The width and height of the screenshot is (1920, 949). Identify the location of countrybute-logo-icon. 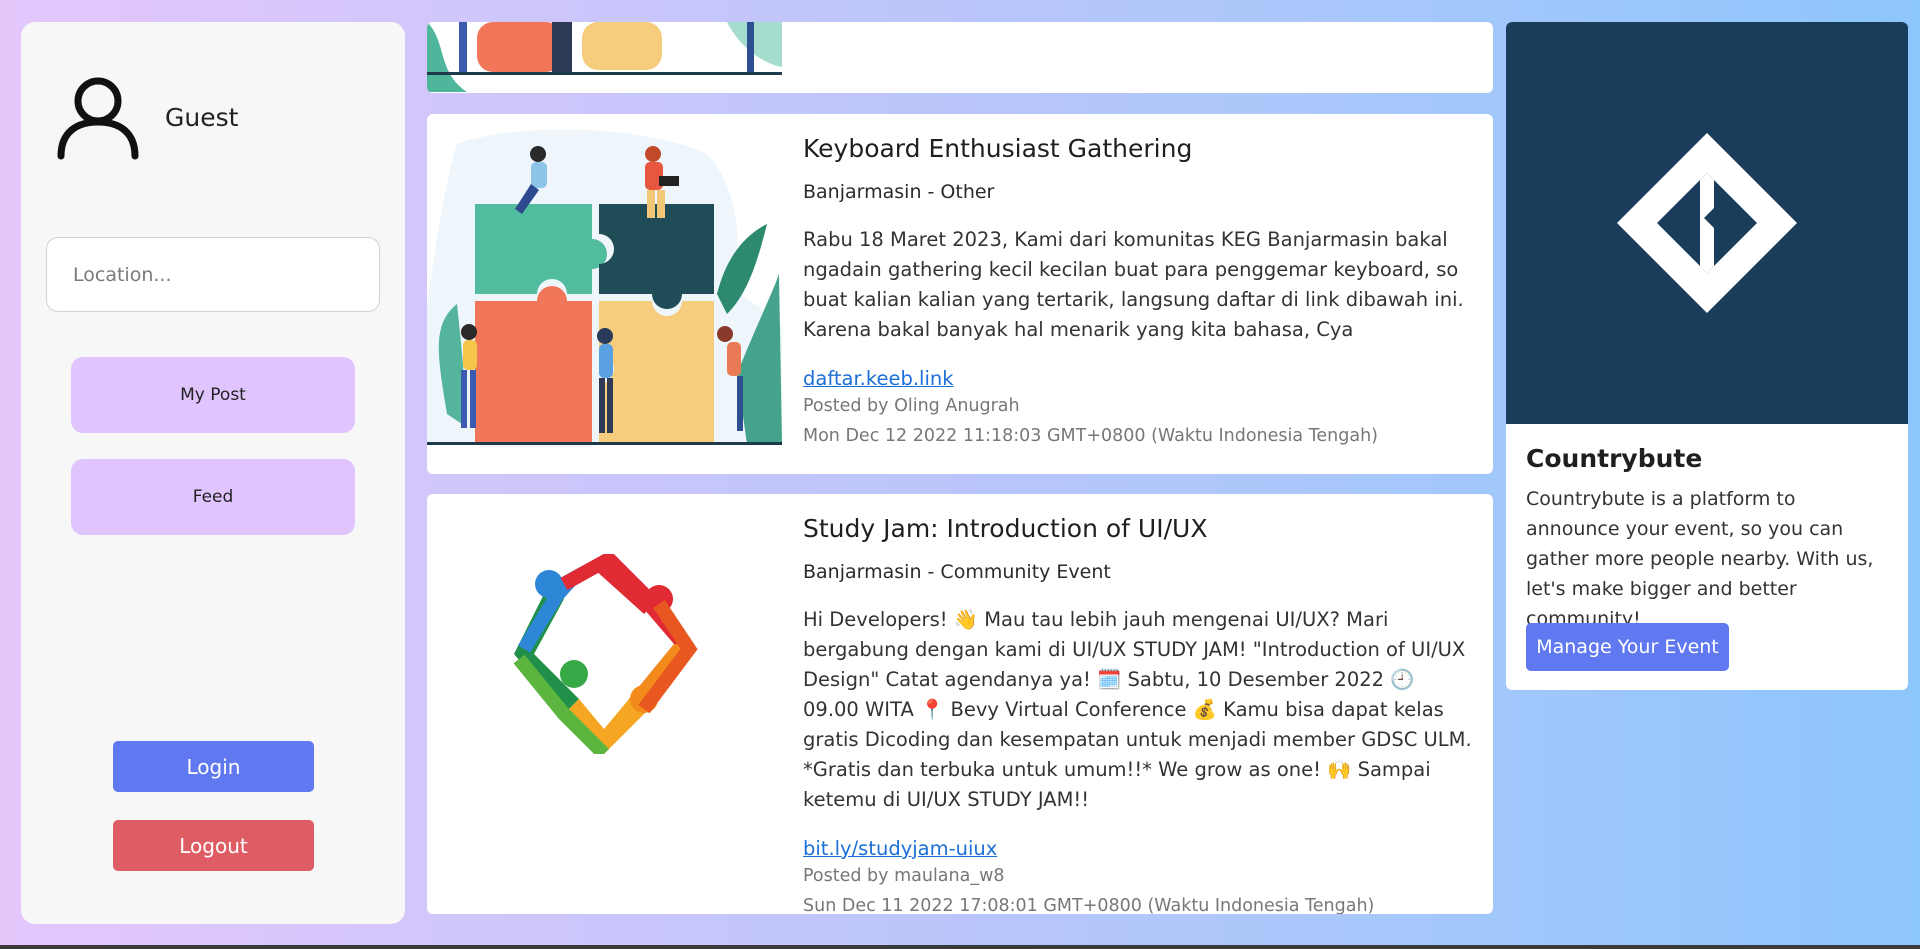
(1707, 223).